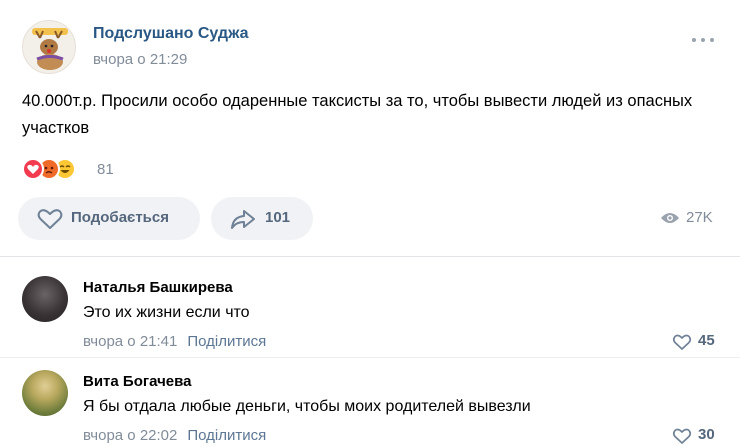 The height and width of the screenshot is (448, 740). I want to click on views-counter: 27K, so click(690, 219).